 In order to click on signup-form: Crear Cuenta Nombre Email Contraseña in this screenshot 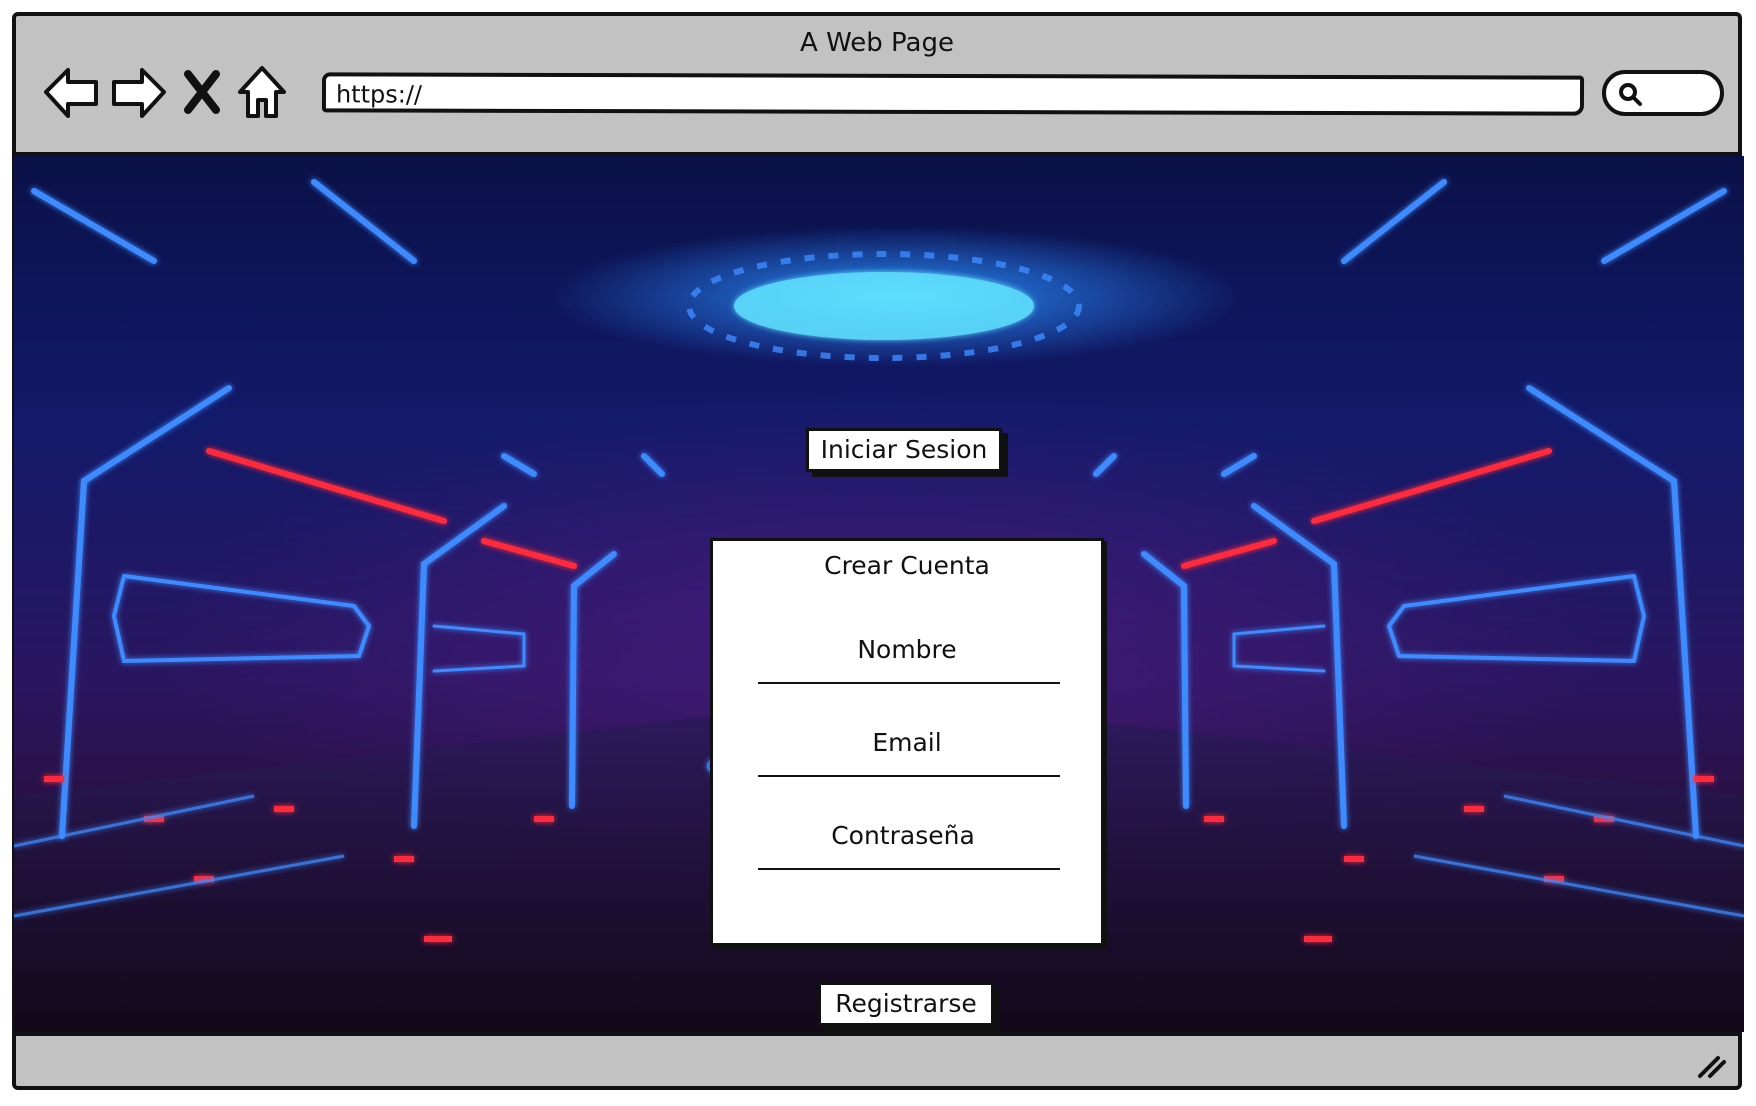, I will do `click(907, 742)`.